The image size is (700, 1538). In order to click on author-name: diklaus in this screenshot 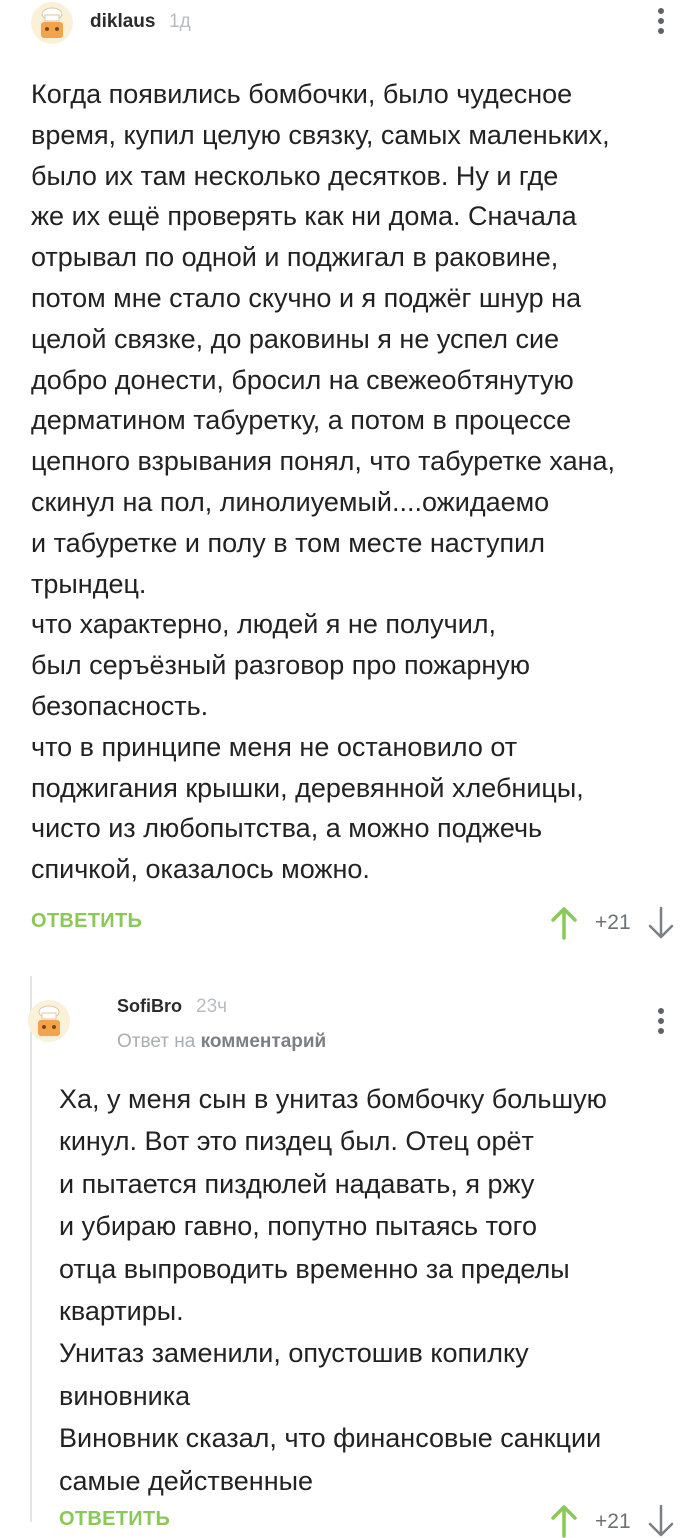, I will do `click(122, 22)`.